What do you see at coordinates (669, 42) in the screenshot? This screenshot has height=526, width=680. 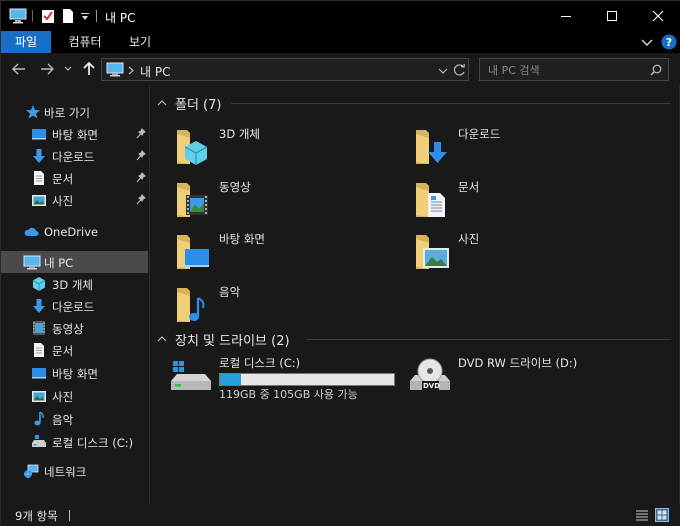 I see `help-icon: ?` at bounding box center [669, 42].